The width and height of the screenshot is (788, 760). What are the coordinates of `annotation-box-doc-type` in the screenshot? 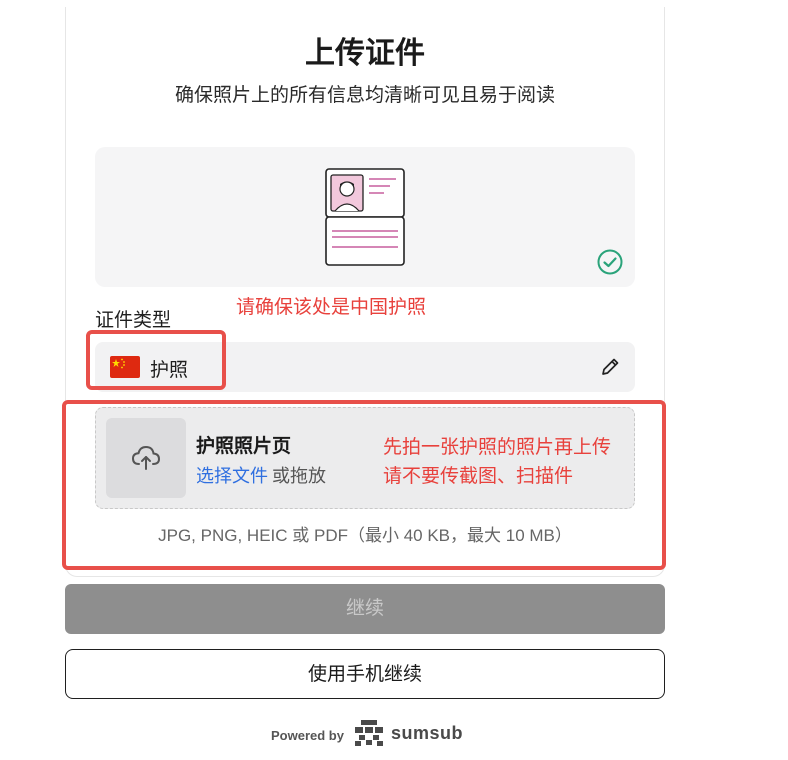 It's located at (156, 360).